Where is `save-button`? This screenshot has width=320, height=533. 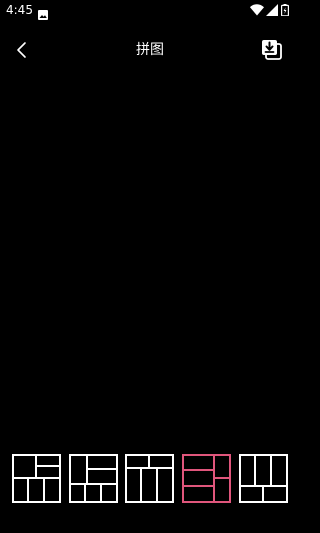
save-button is located at coordinates (272, 50).